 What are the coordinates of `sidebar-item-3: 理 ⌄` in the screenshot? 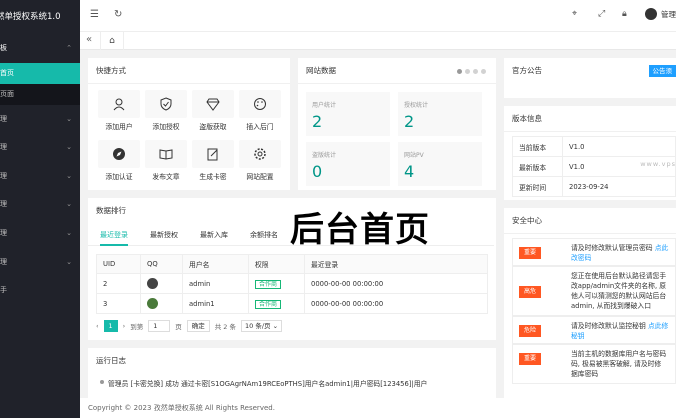 It's located at (40, 176).